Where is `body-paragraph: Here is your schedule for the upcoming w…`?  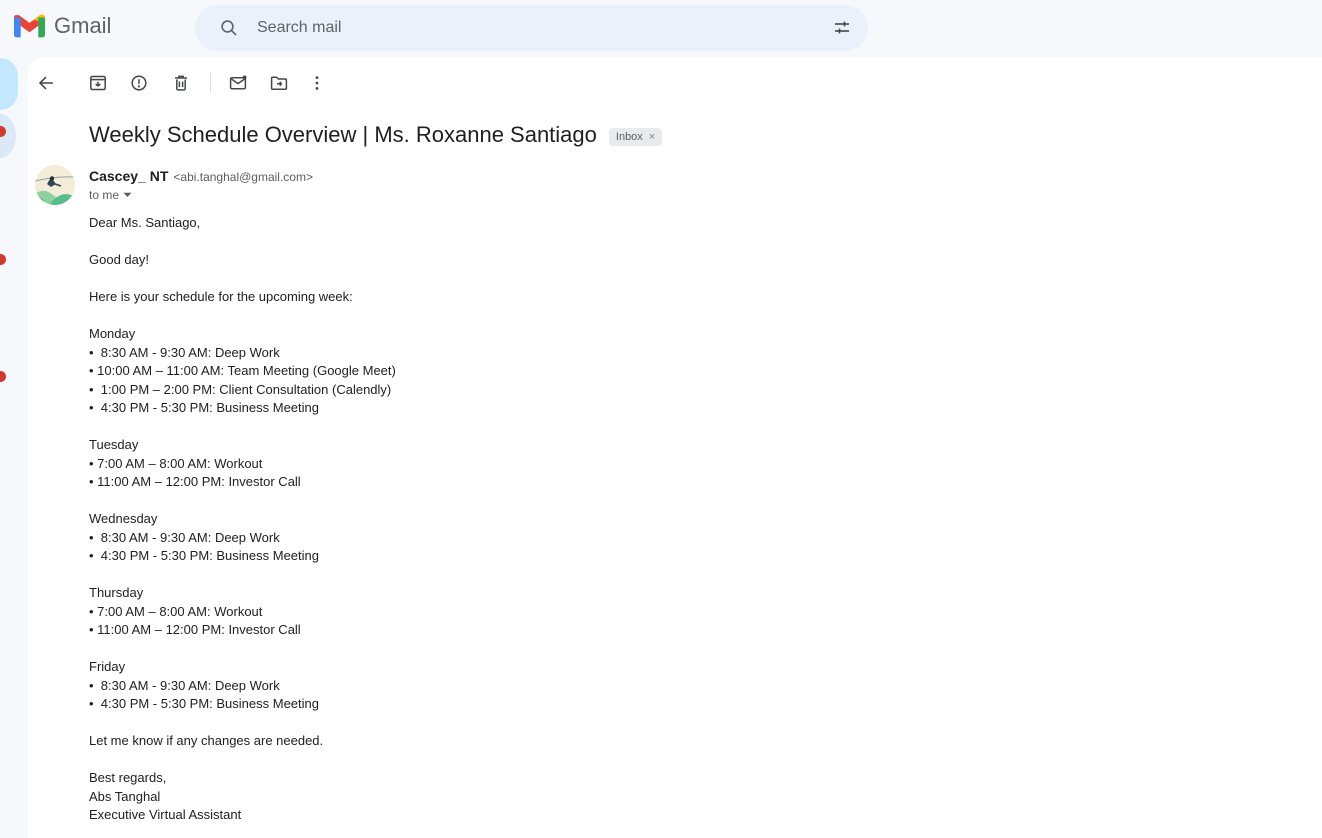 body-paragraph: Here is your schedule for the upcoming w… is located at coordinates (705, 297).